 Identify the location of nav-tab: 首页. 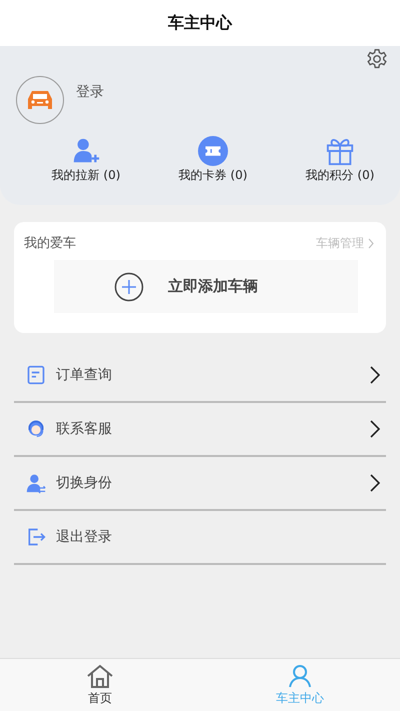
(100, 685).